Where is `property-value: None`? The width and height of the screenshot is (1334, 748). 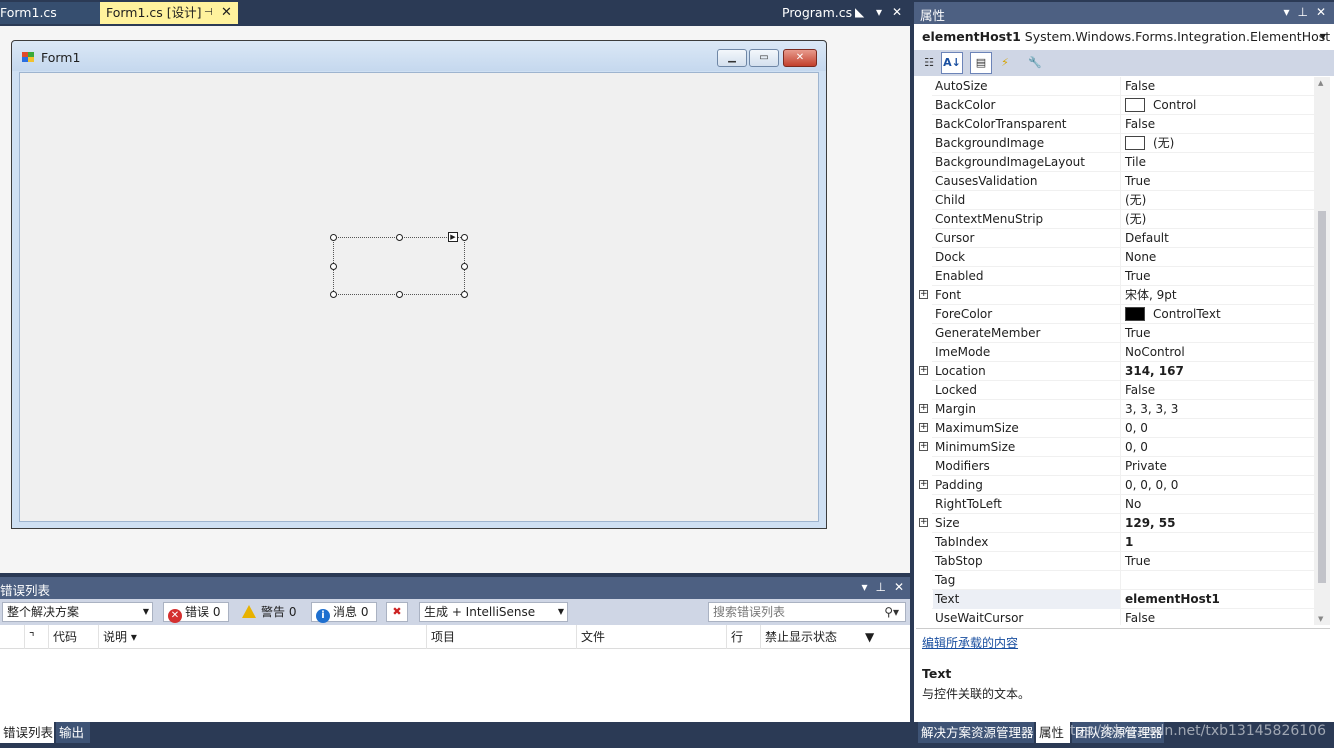
property-value: None is located at coordinates (1218, 257).